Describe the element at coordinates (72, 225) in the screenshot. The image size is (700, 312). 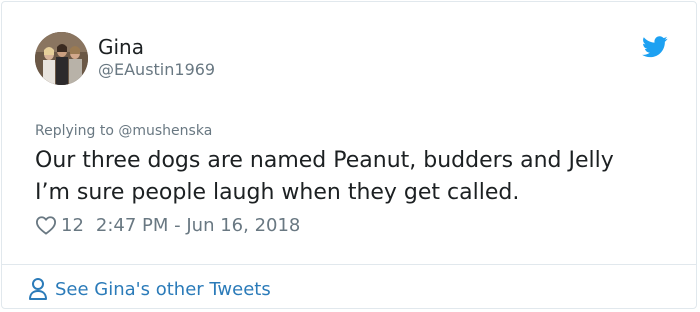
I see `like-count: 12` at that location.